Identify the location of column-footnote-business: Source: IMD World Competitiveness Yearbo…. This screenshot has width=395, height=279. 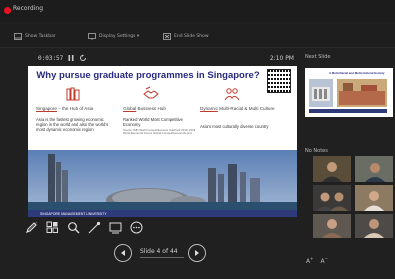
(159, 132).